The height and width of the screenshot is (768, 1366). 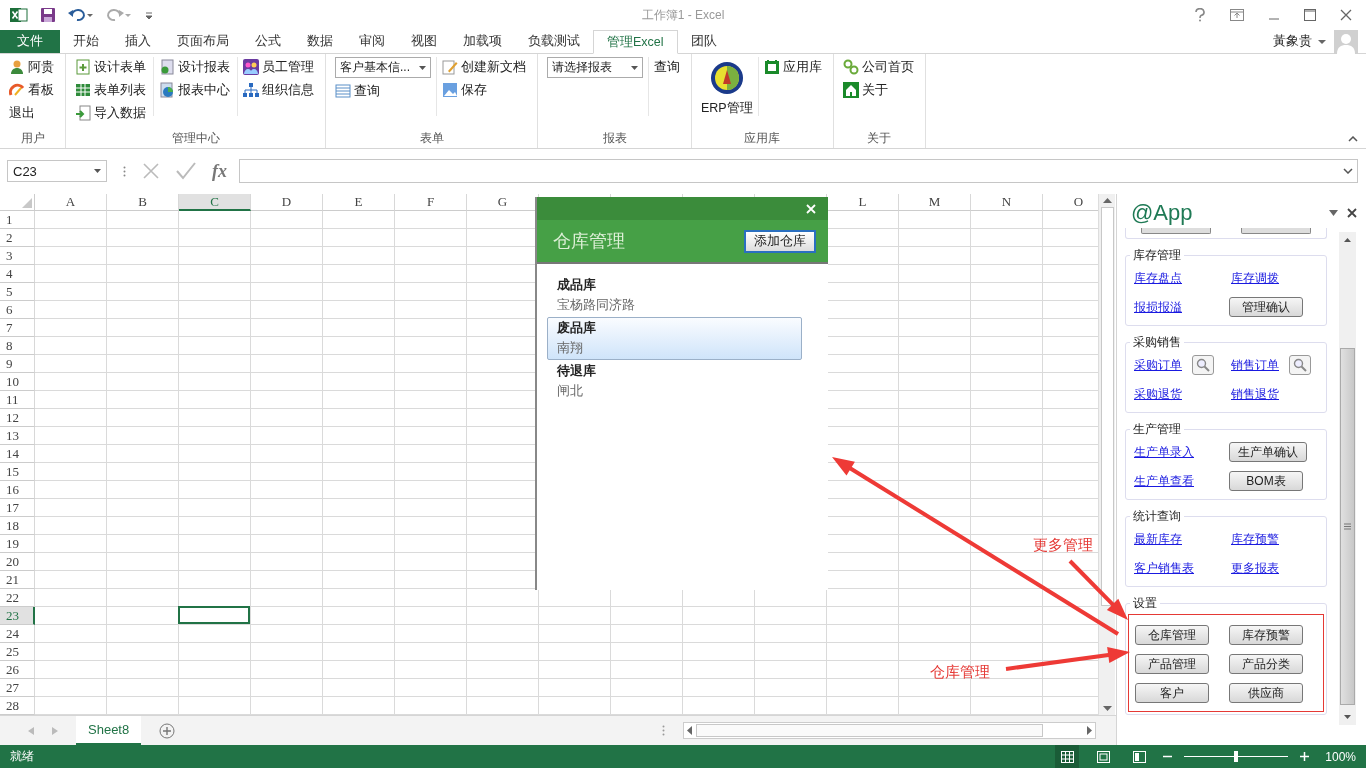 I want to click on ribbon-button: 保存, so click(x=485, y=90).